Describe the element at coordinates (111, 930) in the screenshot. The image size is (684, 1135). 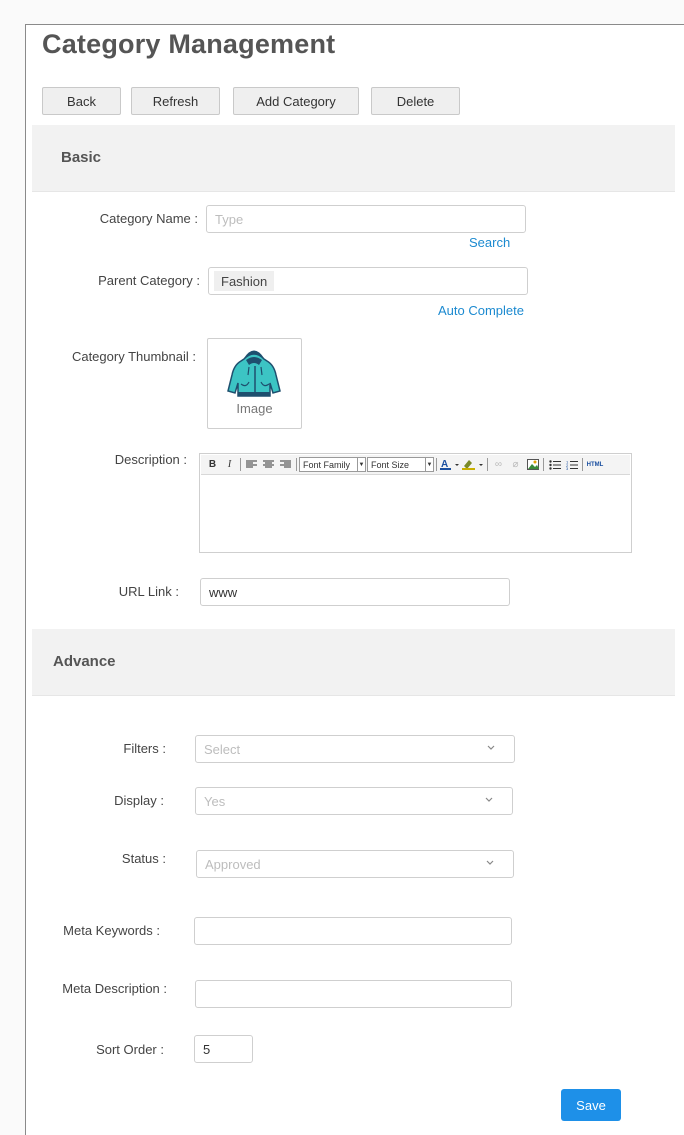
I see `meta-keywords-label: Meta Keywords :` at that location.